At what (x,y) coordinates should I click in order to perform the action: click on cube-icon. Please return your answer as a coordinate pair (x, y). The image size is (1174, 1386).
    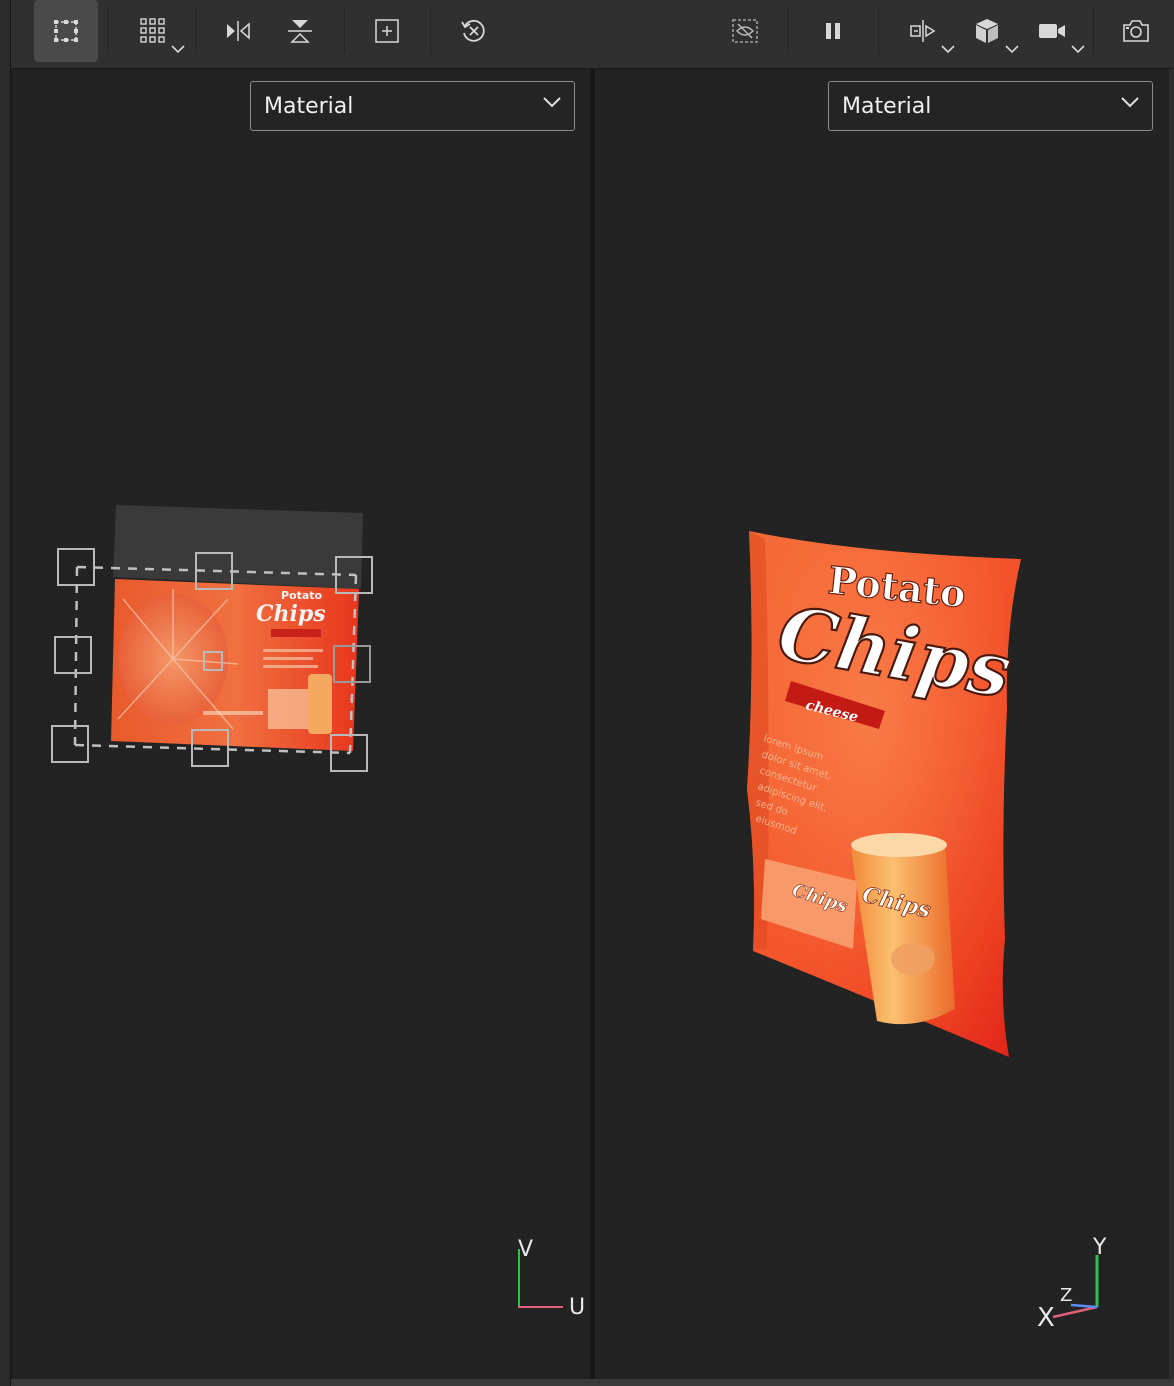
    Looking at the image, I should click on (987, 31).